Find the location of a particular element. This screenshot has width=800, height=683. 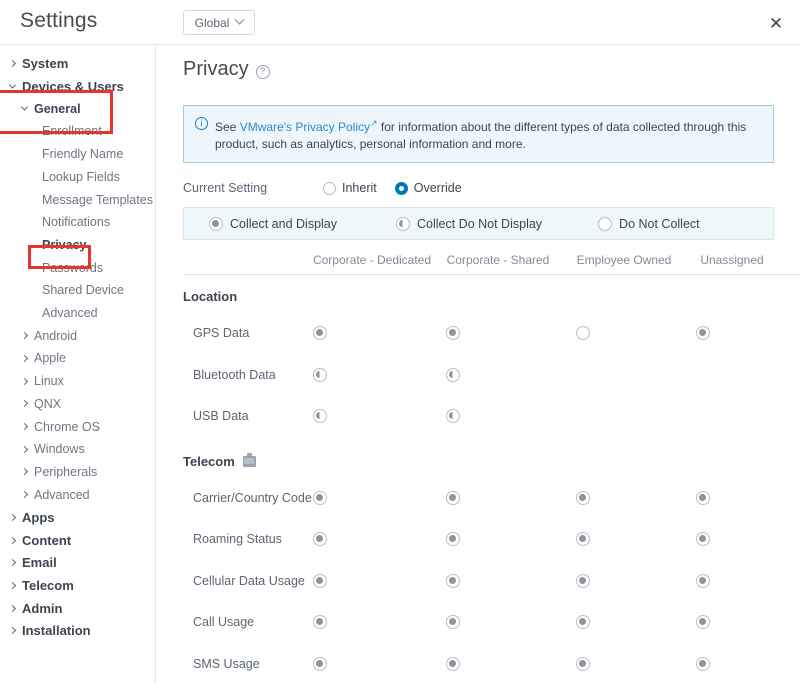

sidebar-item-label: Shared Device is located at coordinates (83, 290).